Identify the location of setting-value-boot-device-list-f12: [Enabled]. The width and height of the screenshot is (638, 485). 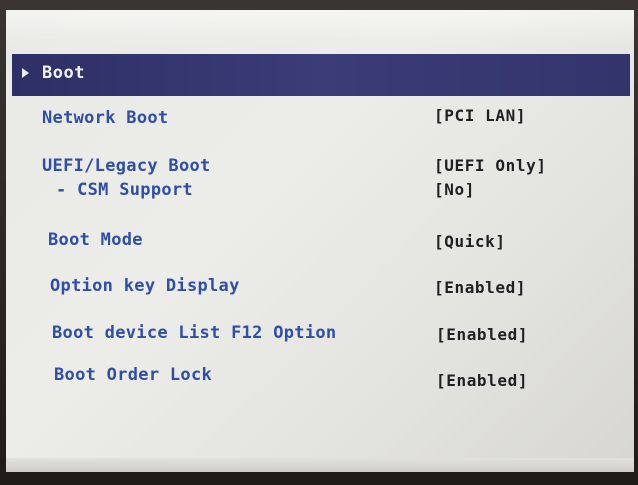
(482, 334).